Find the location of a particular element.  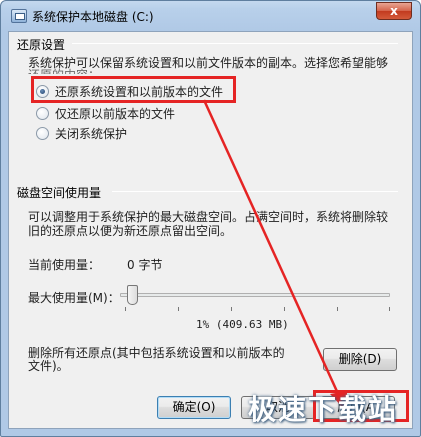

disk-usage-heading: 磁盘空间使用量 is located at coordinates (59, 193).